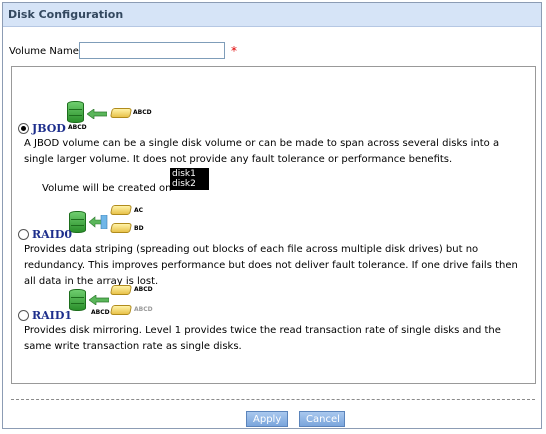 This screenshot has width=546, height=434. Describe the element at coordinates (49, 128) in the screenshot. I see `option-title-jbod: JBOD` at that location.